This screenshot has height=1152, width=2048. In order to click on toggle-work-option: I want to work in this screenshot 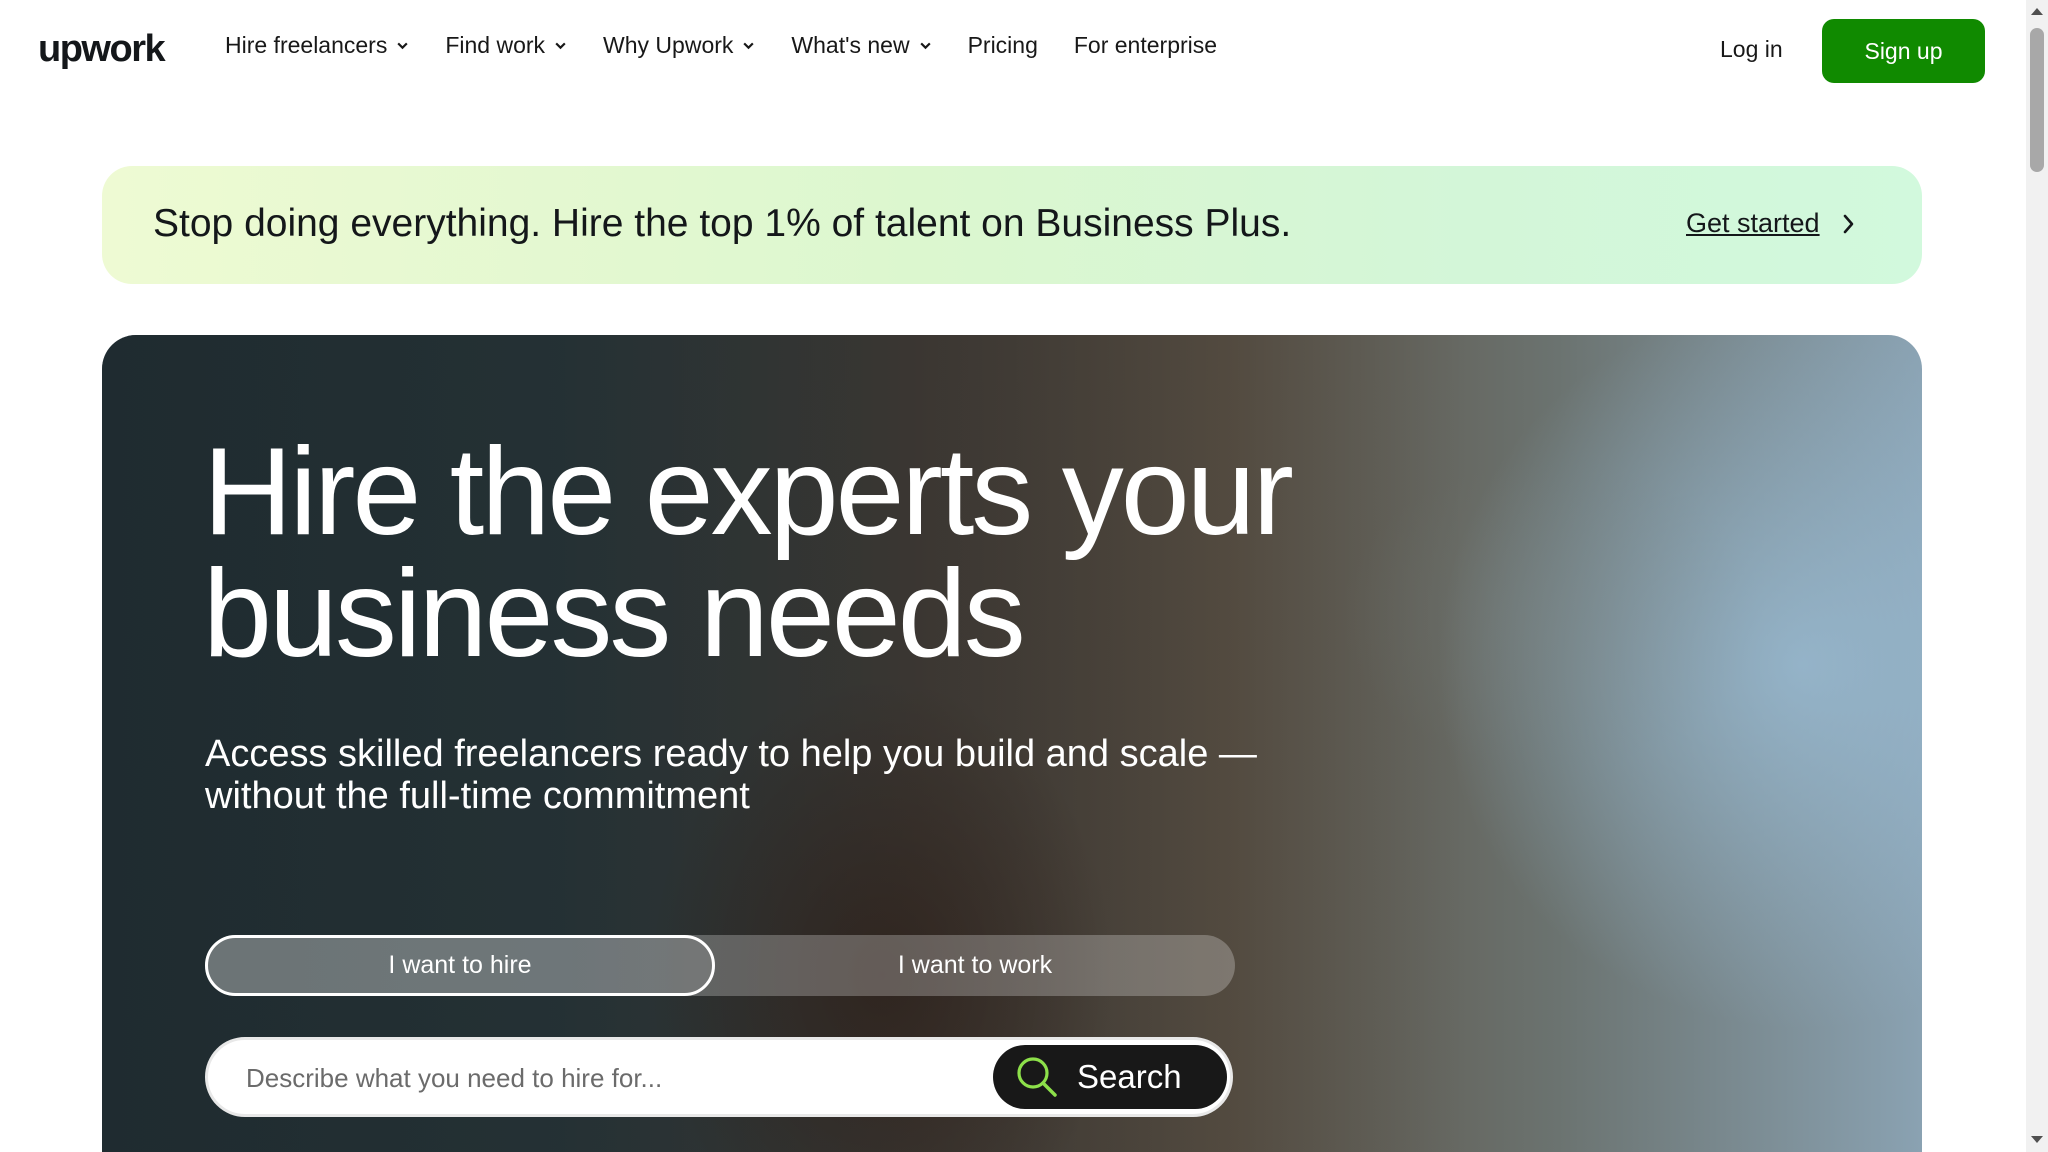, I will do `click(975, 965)`.